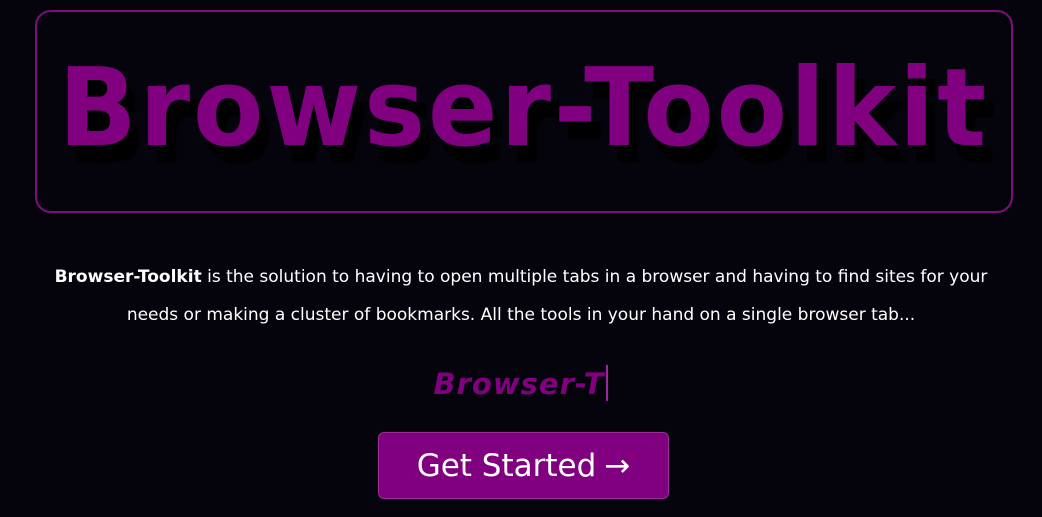  I want to click on typing-animation: Browser-T, so click(521, 383).